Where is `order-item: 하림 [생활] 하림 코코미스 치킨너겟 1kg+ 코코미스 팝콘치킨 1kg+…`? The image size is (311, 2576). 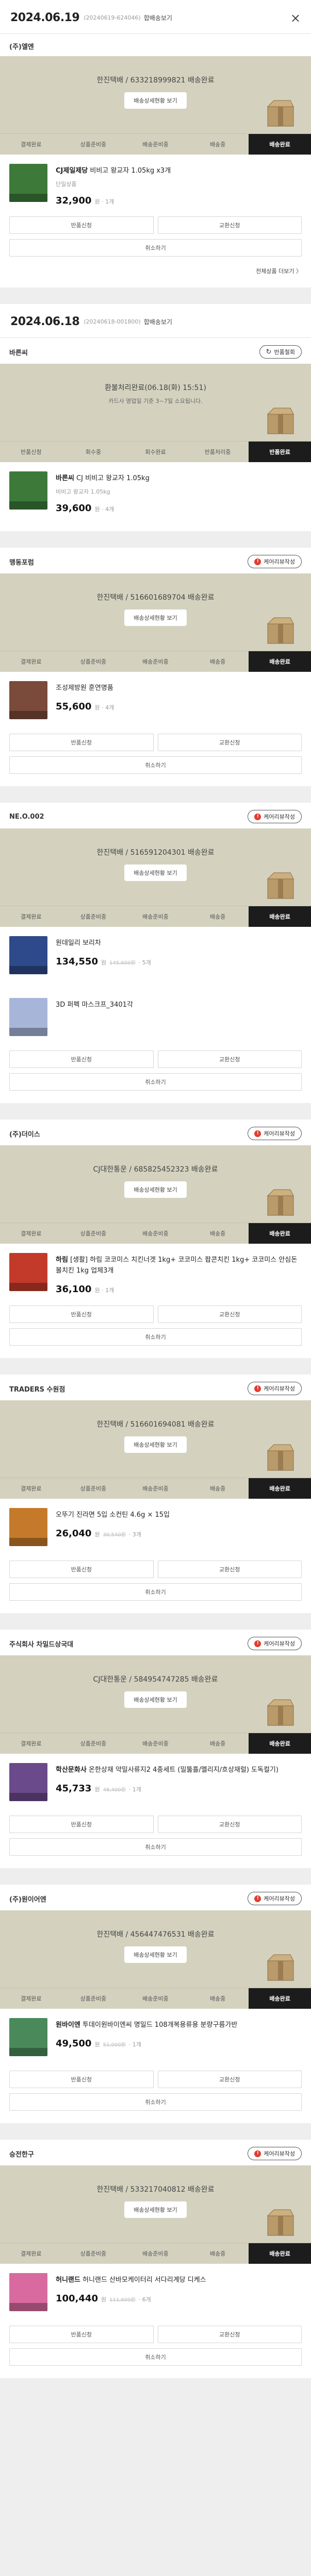 order-item: 하림 [생활] 하림 코코미스 치킨너겟 1kg+ 코코미스 팝콘치킨 1kg+… is located at coordinates (155, 1275).